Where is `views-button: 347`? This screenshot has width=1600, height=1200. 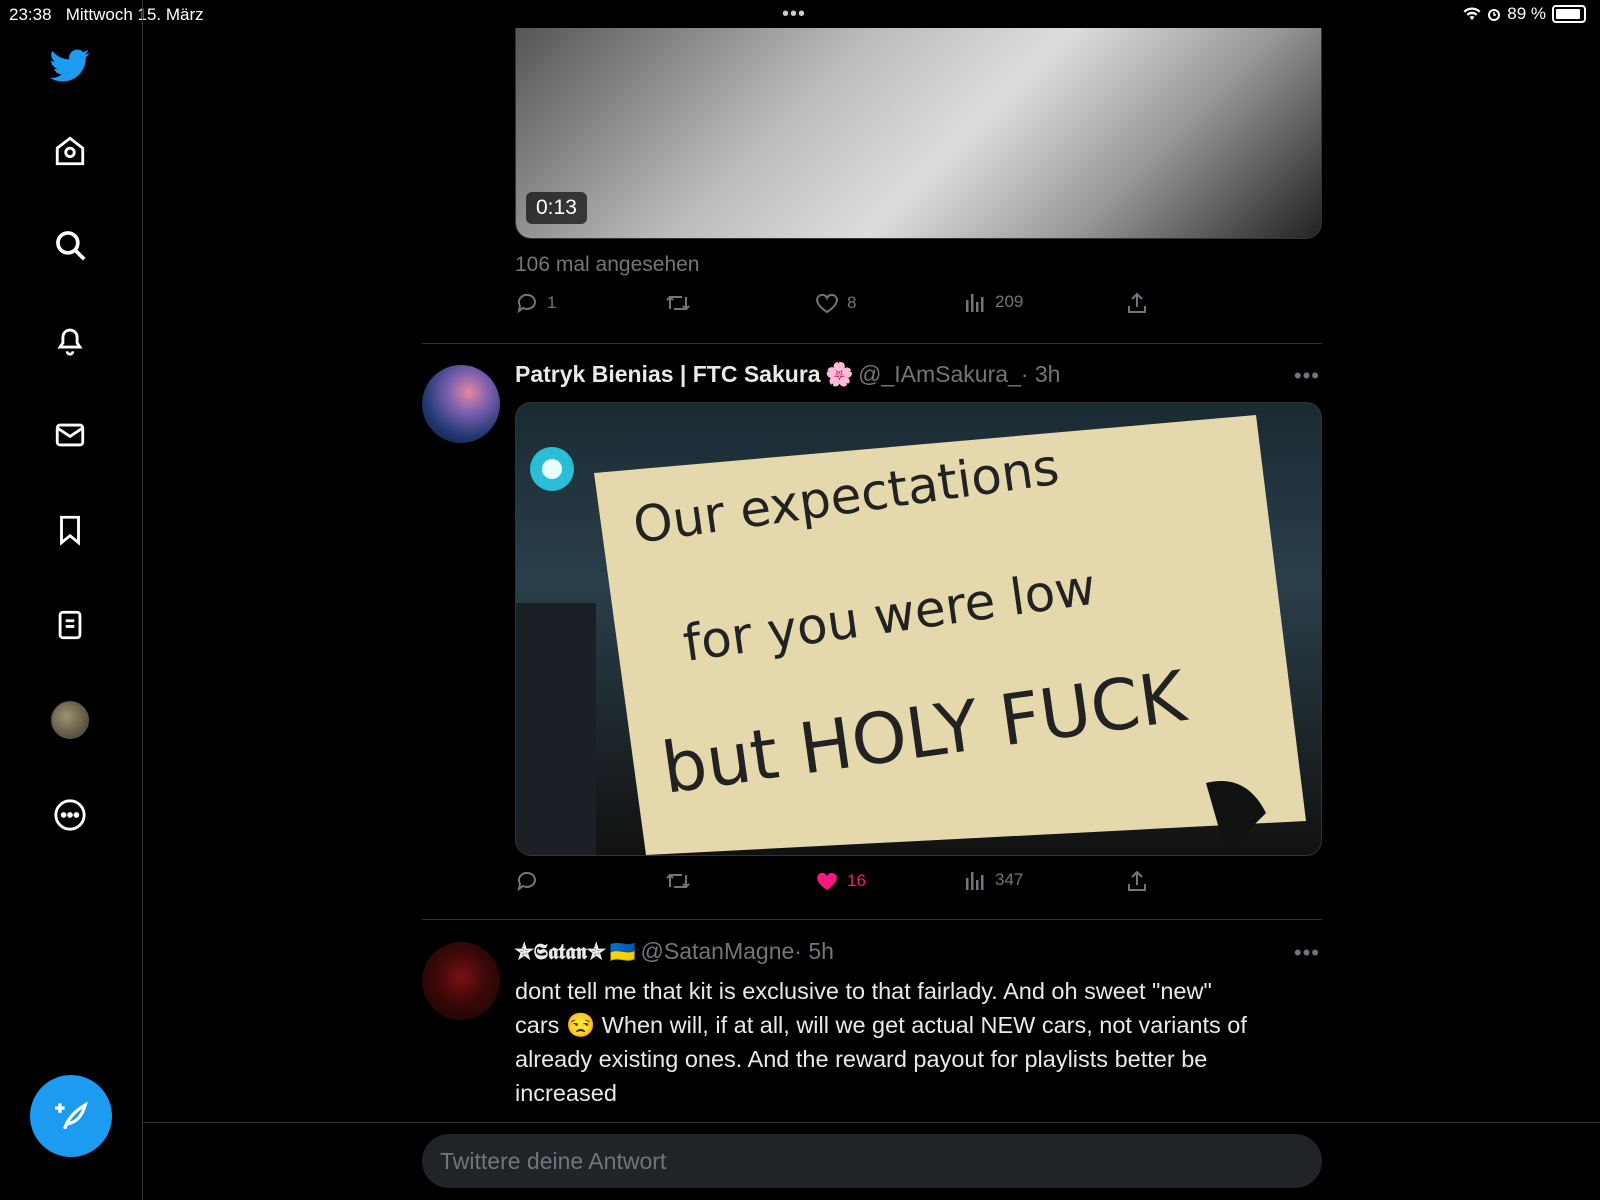 views-button: 347 is located at coordinates (994, 880).